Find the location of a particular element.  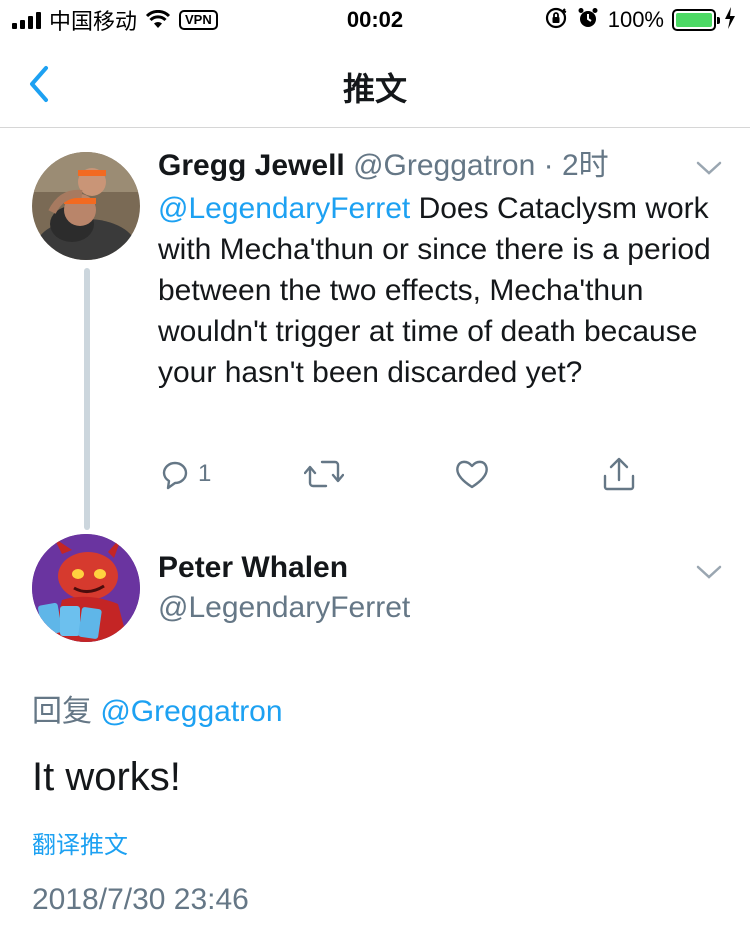

nav-bar: 推文 is located at coordinates (375, 84).